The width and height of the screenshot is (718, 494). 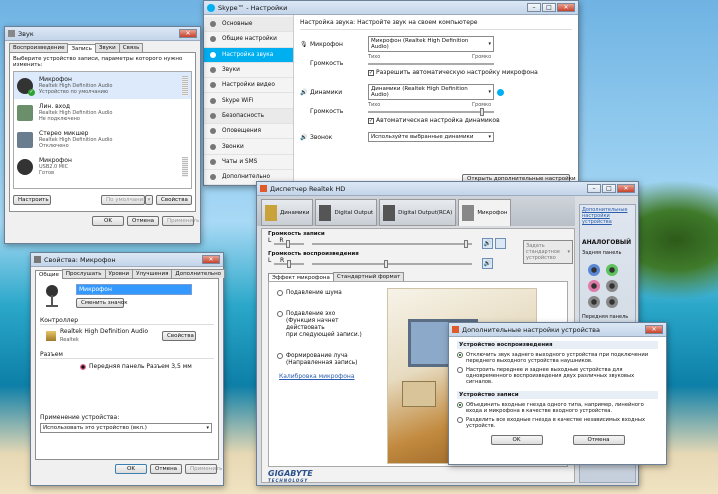 I want to click on tab-3: Улучшения, so click(x=152, y=273).